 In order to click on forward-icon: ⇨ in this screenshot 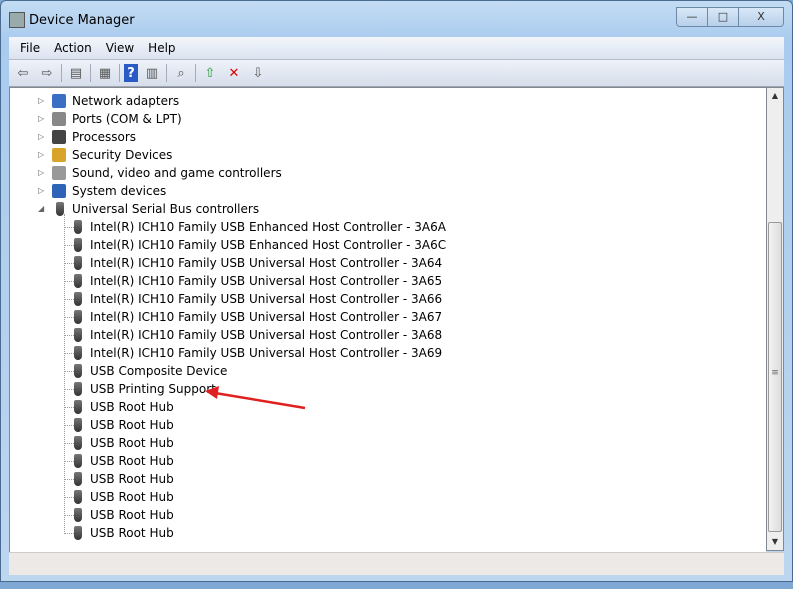, I will do `click(47, 73)`.